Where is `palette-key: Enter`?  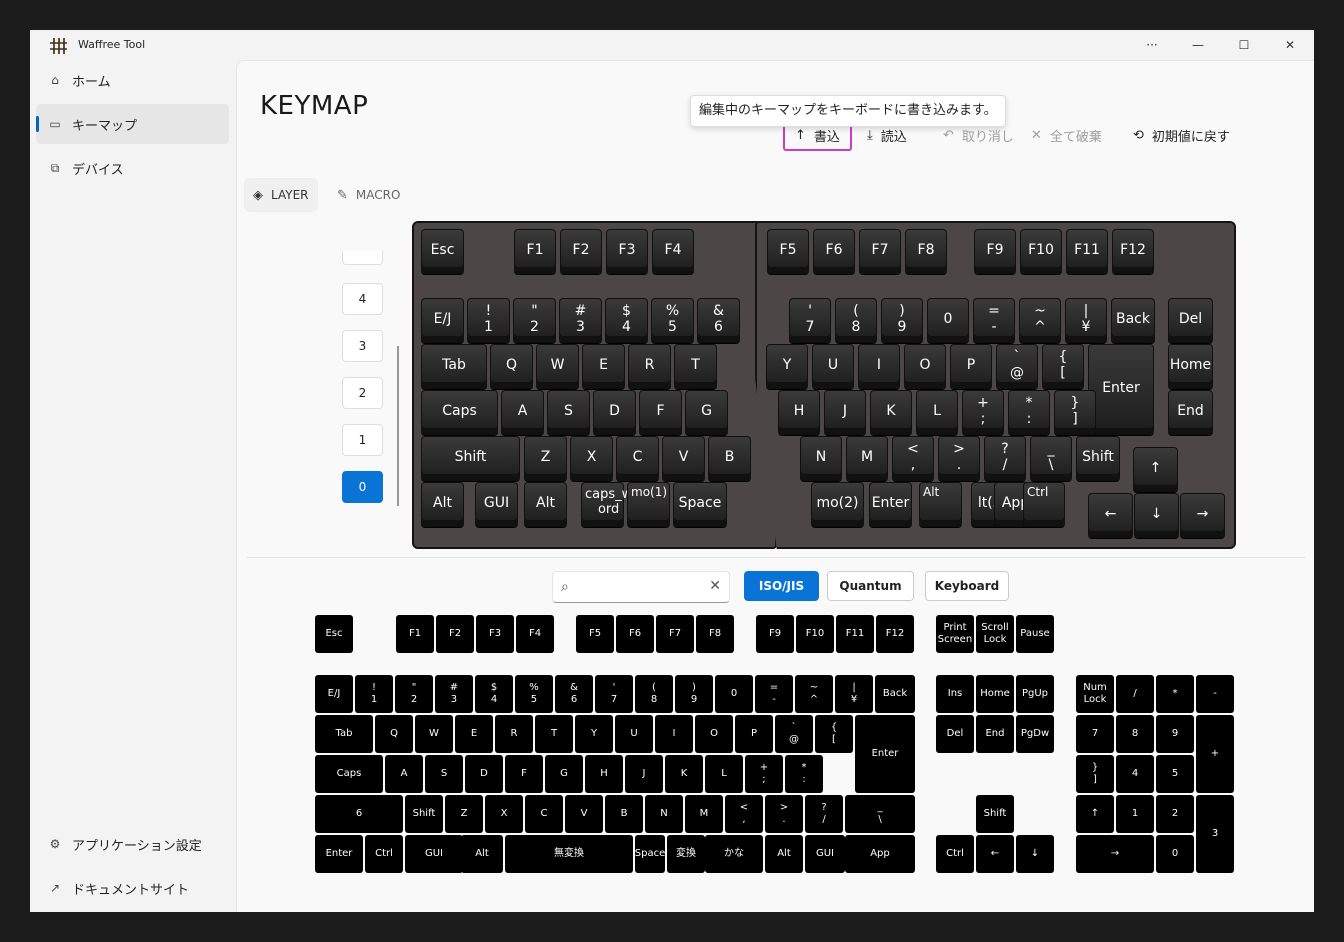
palette-key: Enter is located at coordinates (339, 854).